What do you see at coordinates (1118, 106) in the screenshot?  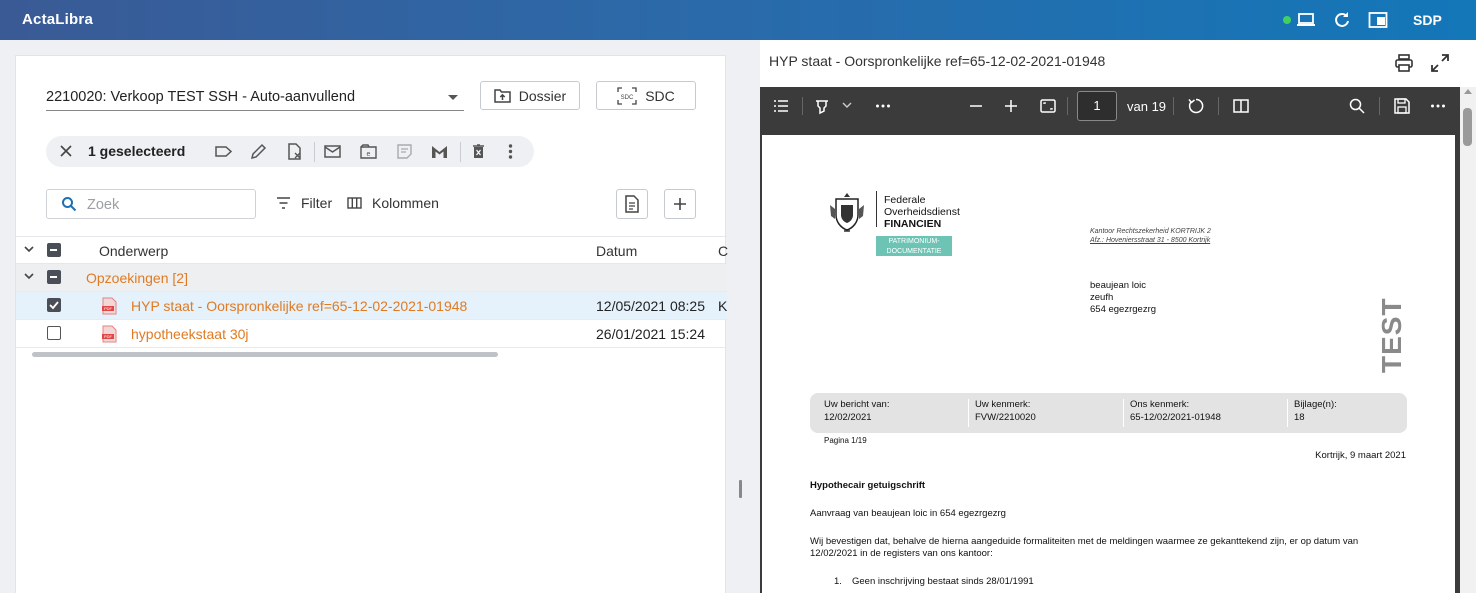 I see `pdf-toolbar: 1 van 19` at bounding box center [1118, 106].